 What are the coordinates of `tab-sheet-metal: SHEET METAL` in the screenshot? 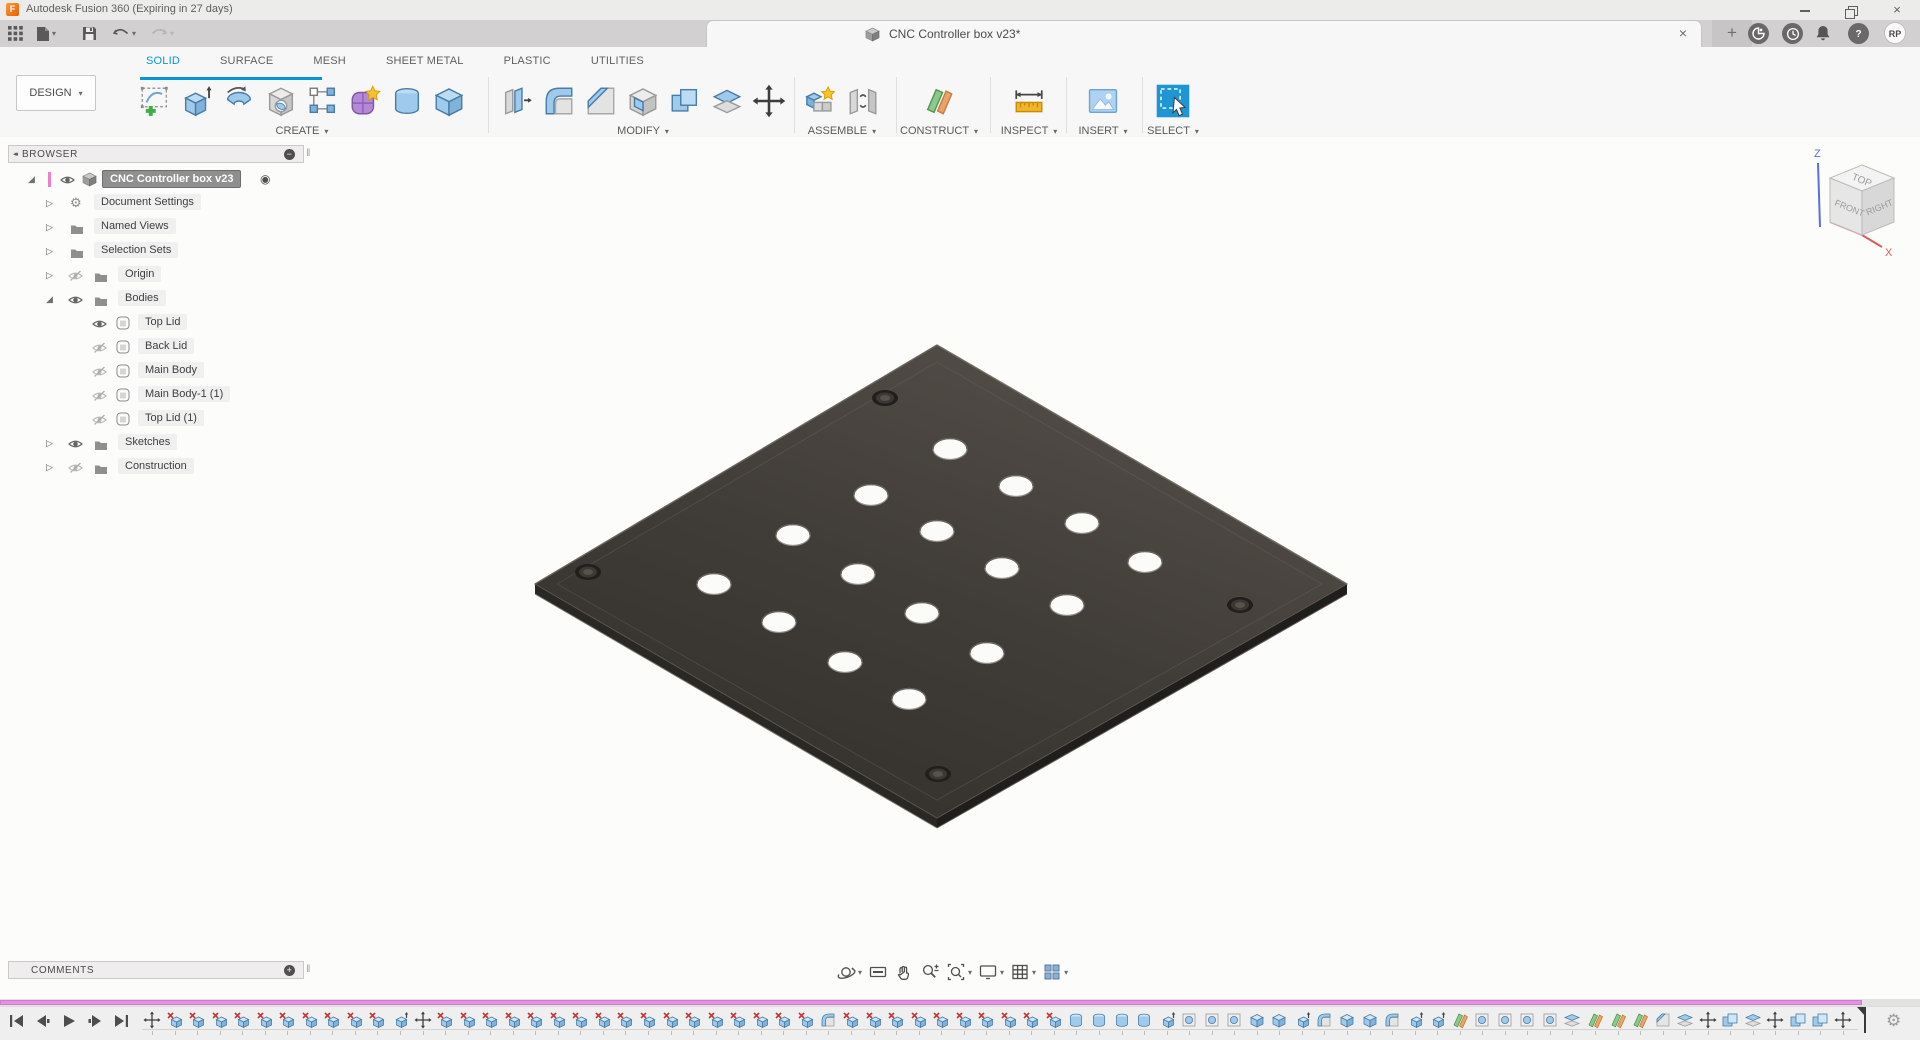 It's located at (425, 62).